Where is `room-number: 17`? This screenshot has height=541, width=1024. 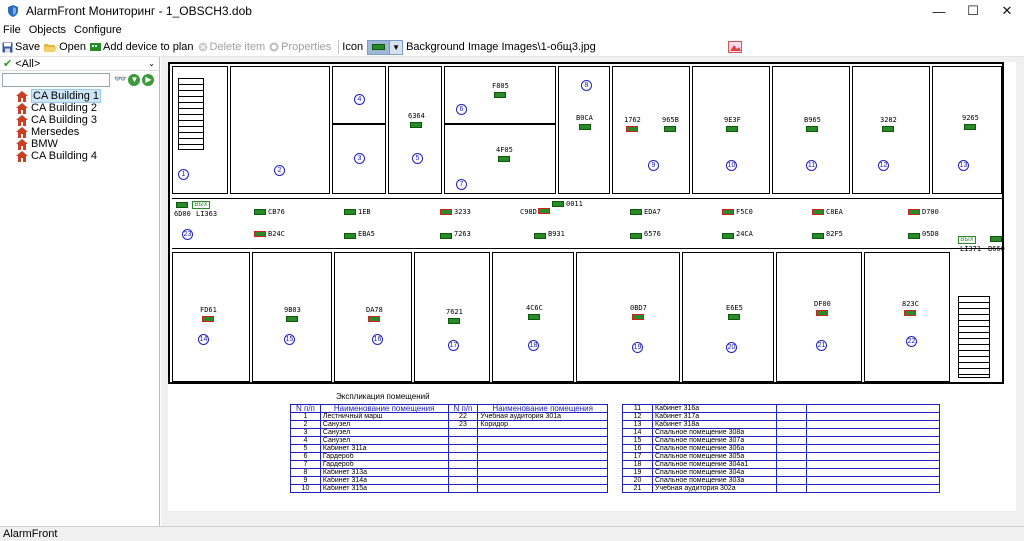 room-number: 17 is located at coordinates (453, 345).